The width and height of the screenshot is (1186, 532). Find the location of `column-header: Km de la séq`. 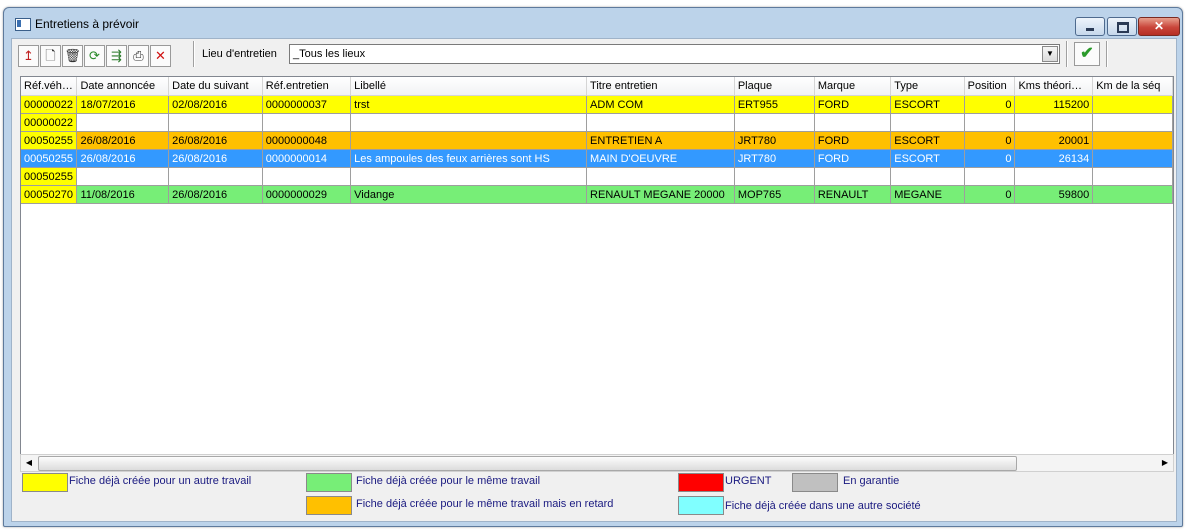

column-header: Km de la séq is located at coordinates (1132, 86).